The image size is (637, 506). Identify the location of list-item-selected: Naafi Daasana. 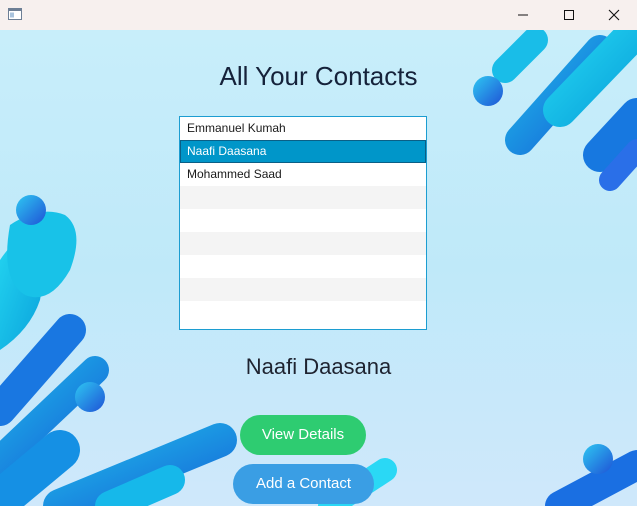
(303, 151).